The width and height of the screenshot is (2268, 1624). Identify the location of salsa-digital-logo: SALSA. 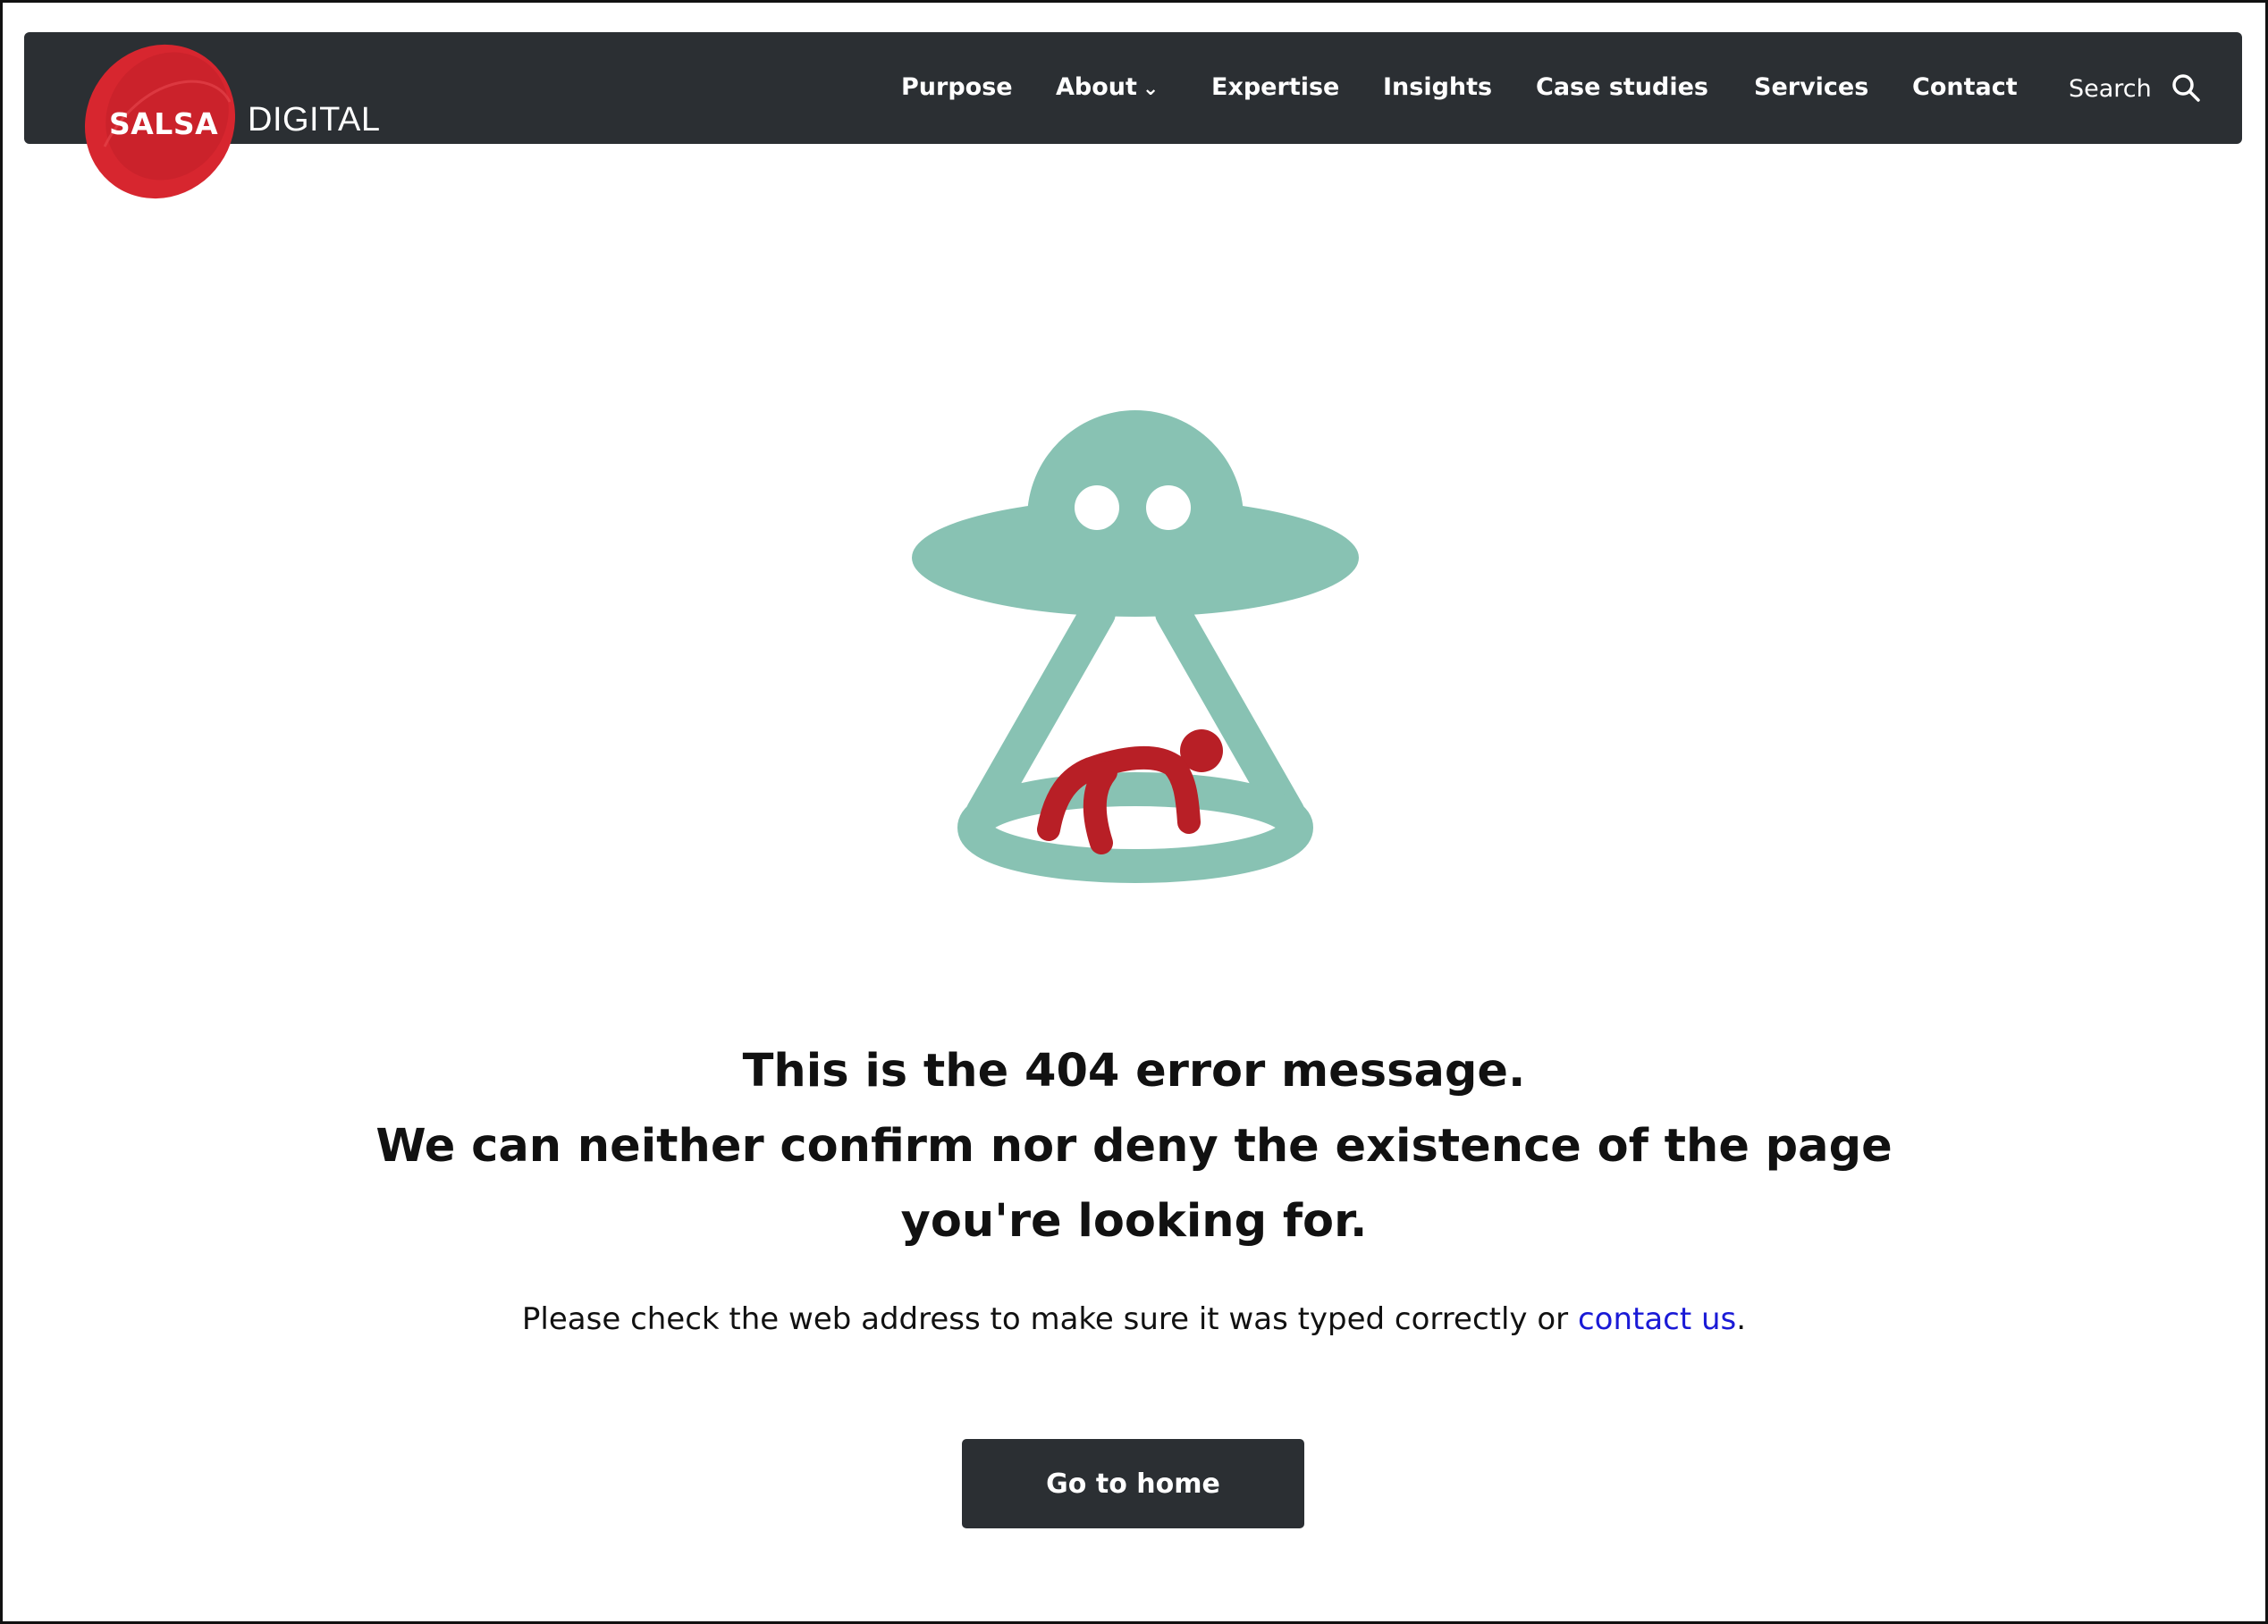
(163, 122).